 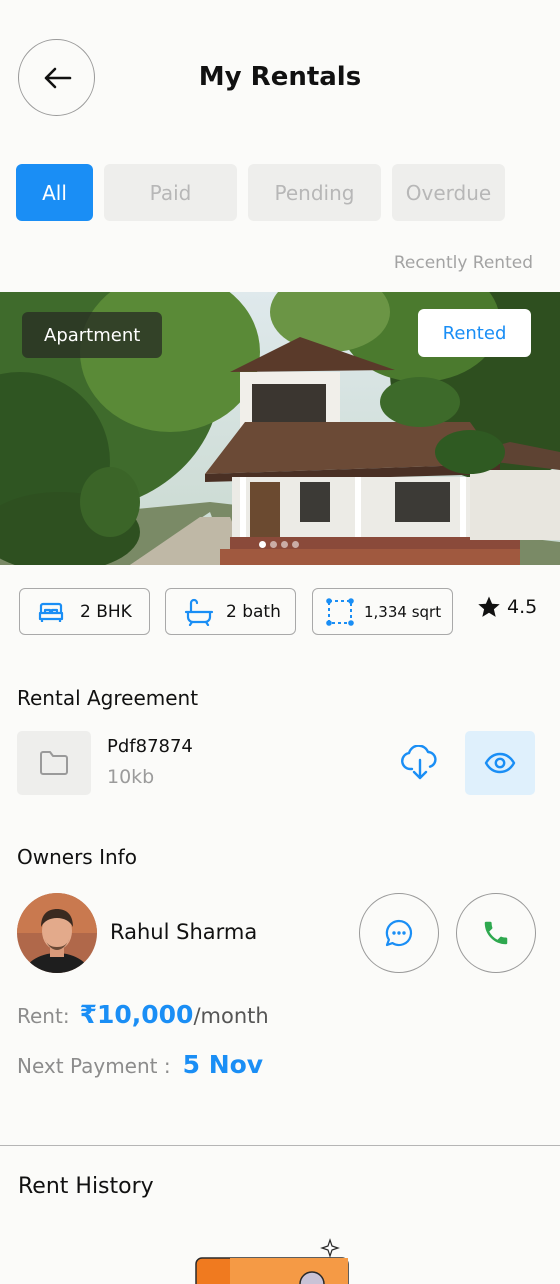 I want to click on agreement-file-name: Pdf87874, so click(x=150, y=746).